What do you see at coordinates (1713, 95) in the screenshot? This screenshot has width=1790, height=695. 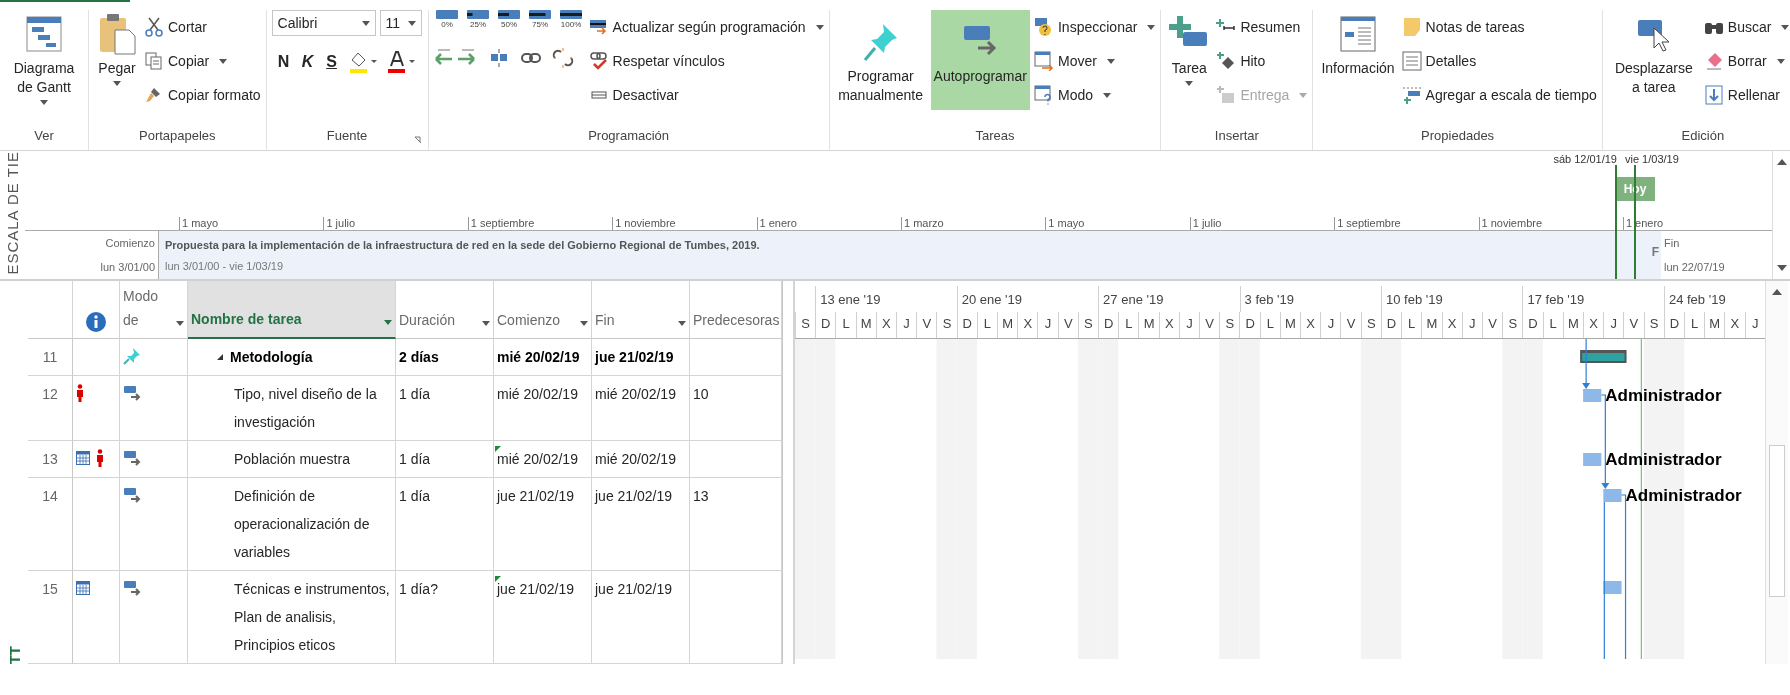 I see `fill-down-icon` at bounding box center [1713, 95].